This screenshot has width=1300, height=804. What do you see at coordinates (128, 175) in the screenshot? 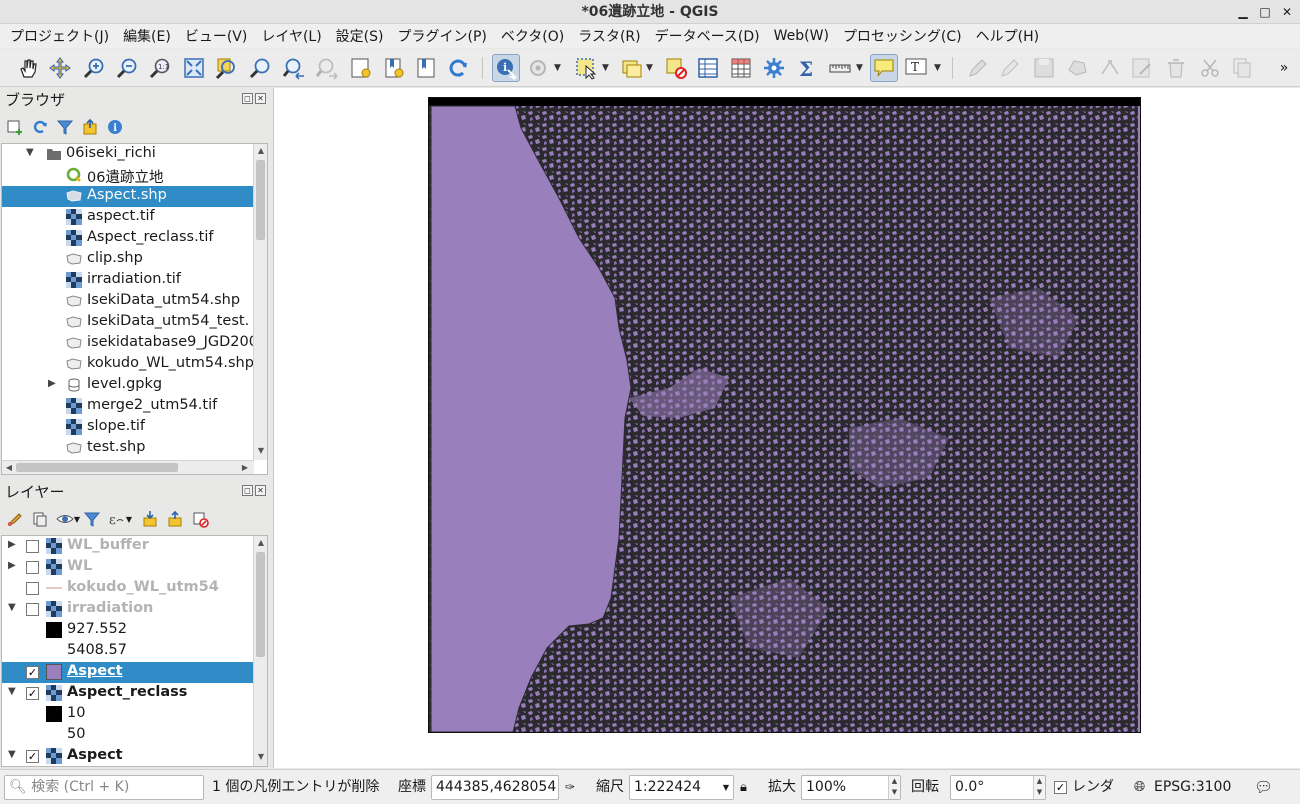
I see `browser-item: 06遺跡立地` at bounding box center [128, 175].